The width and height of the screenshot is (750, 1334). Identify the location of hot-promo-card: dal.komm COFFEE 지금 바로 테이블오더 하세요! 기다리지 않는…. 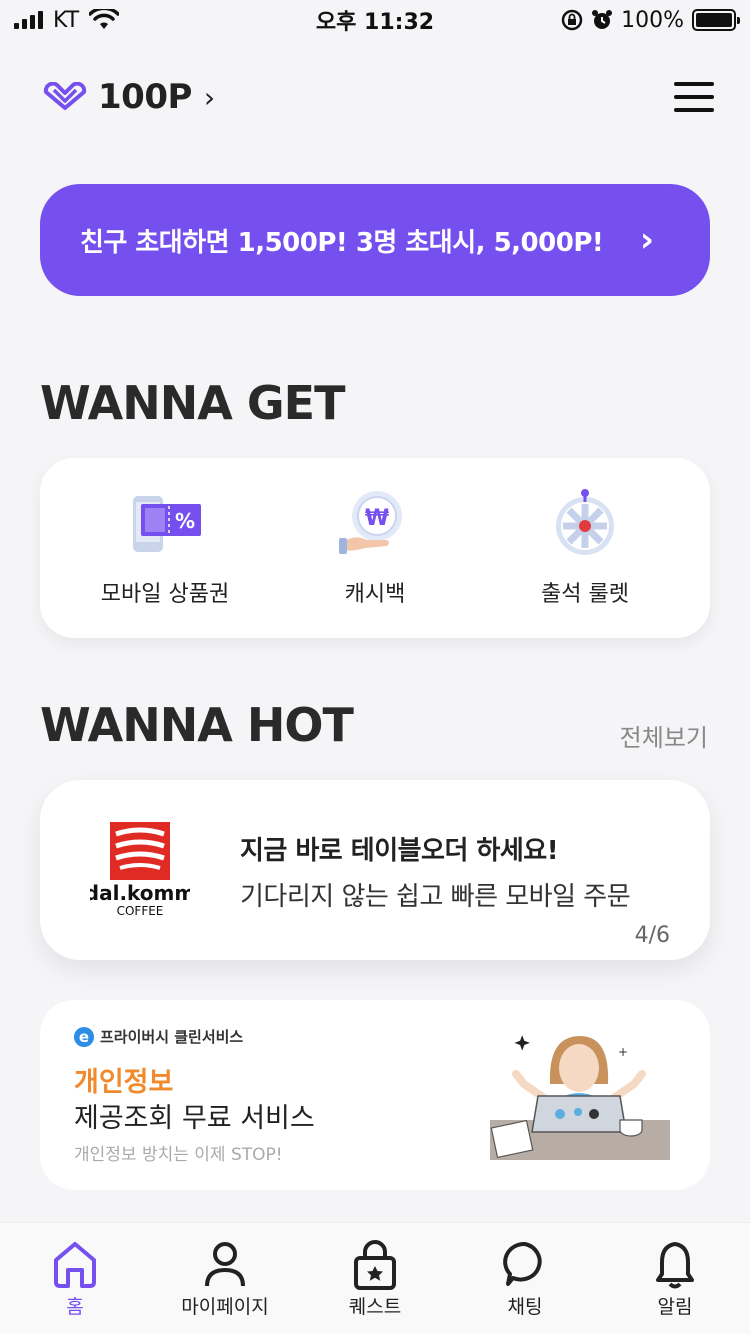
(375, 870).